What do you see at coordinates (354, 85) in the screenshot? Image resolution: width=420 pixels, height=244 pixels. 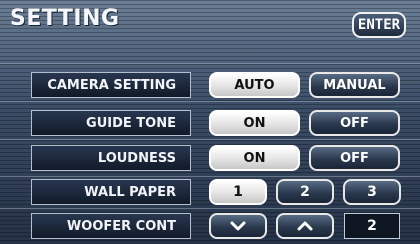 I see `camera-manual-button: MANUAL` at bounding box center [354, 85].